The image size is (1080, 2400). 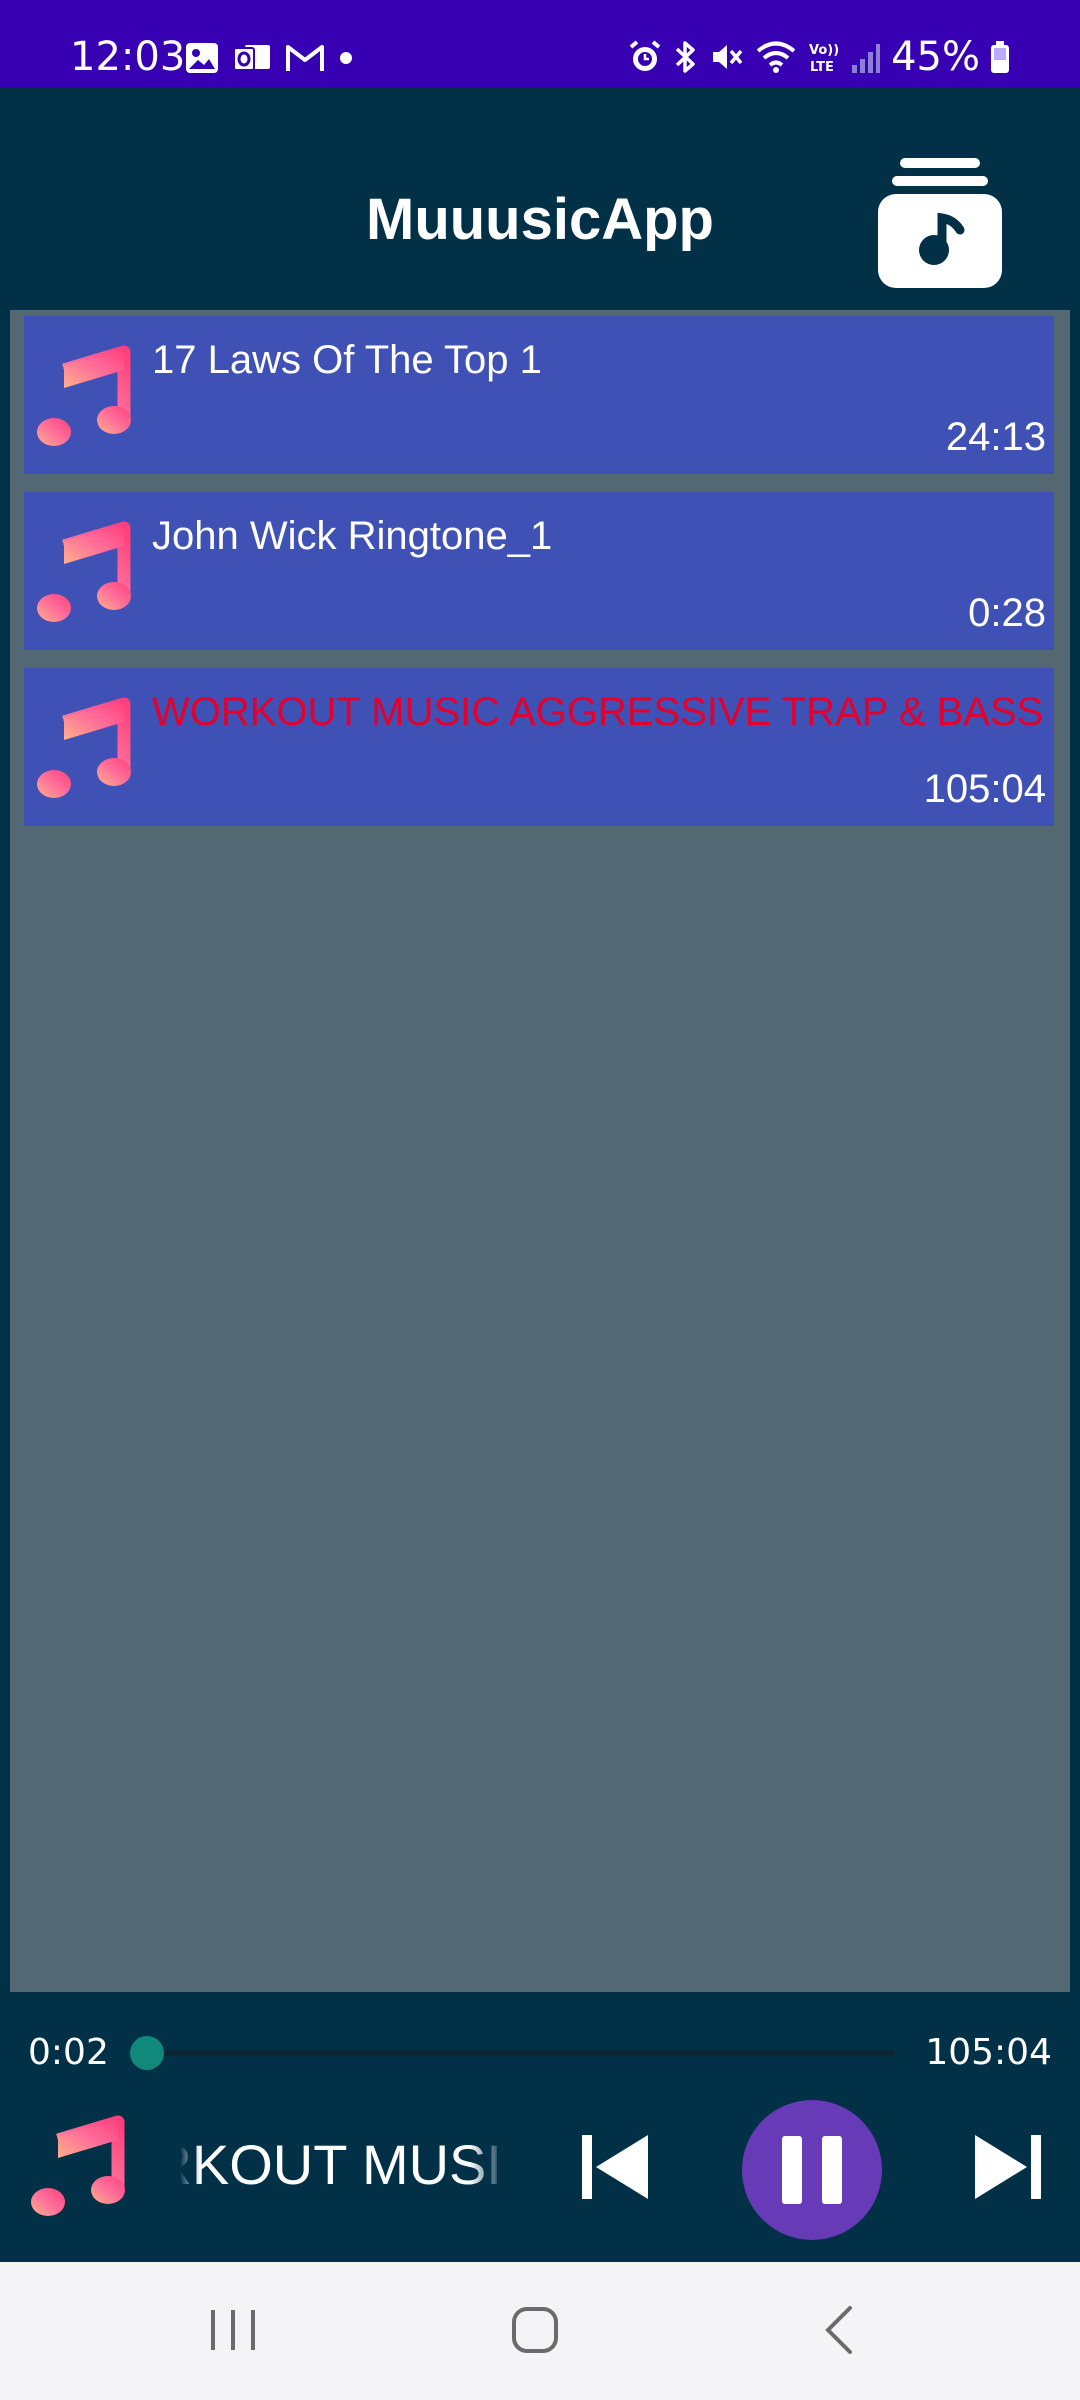 What do you see at coordinates (824, 59) in the screenshot?
I see `volte-icon: Vo)) LTE` at bounding box center [824, 59].